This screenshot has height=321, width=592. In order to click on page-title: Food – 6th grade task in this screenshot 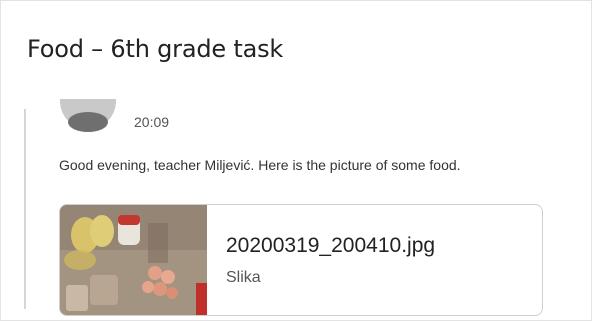, I will do `click(155, 49)`.